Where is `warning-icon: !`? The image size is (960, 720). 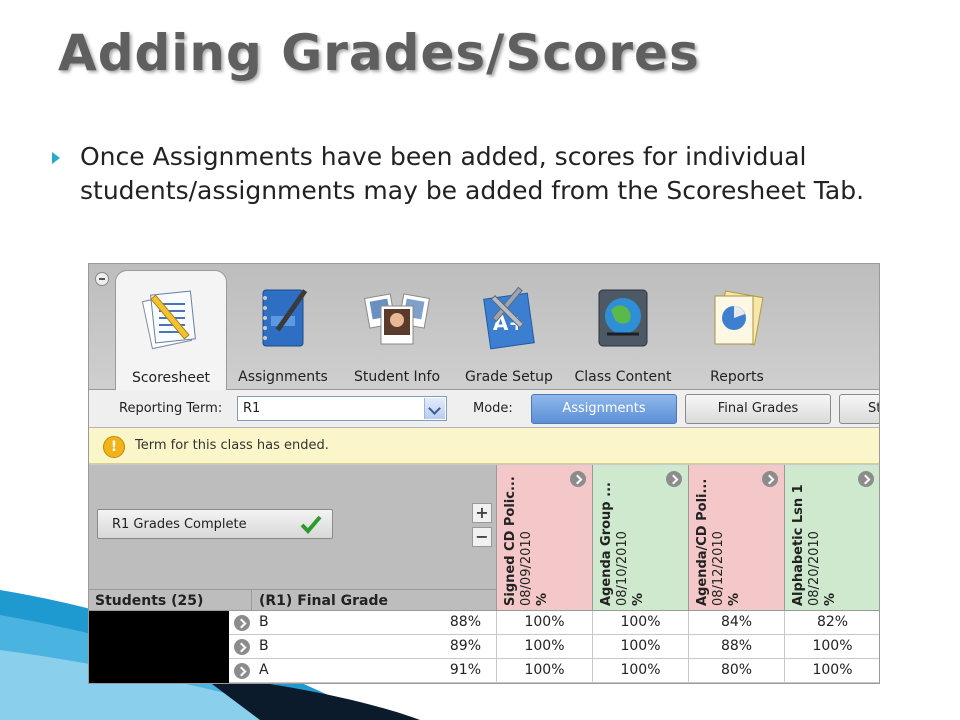
warning-icon: ! is located at coordinates (114, 447).